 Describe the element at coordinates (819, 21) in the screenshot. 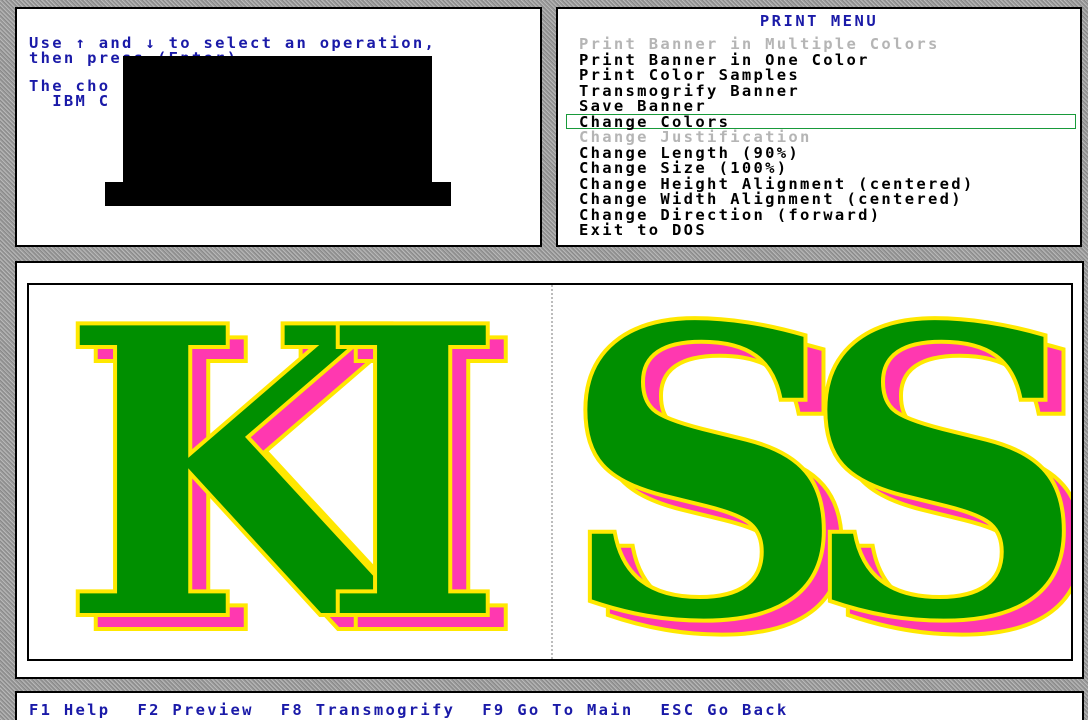

I see `menu-title: PRINT MENU` at that location.